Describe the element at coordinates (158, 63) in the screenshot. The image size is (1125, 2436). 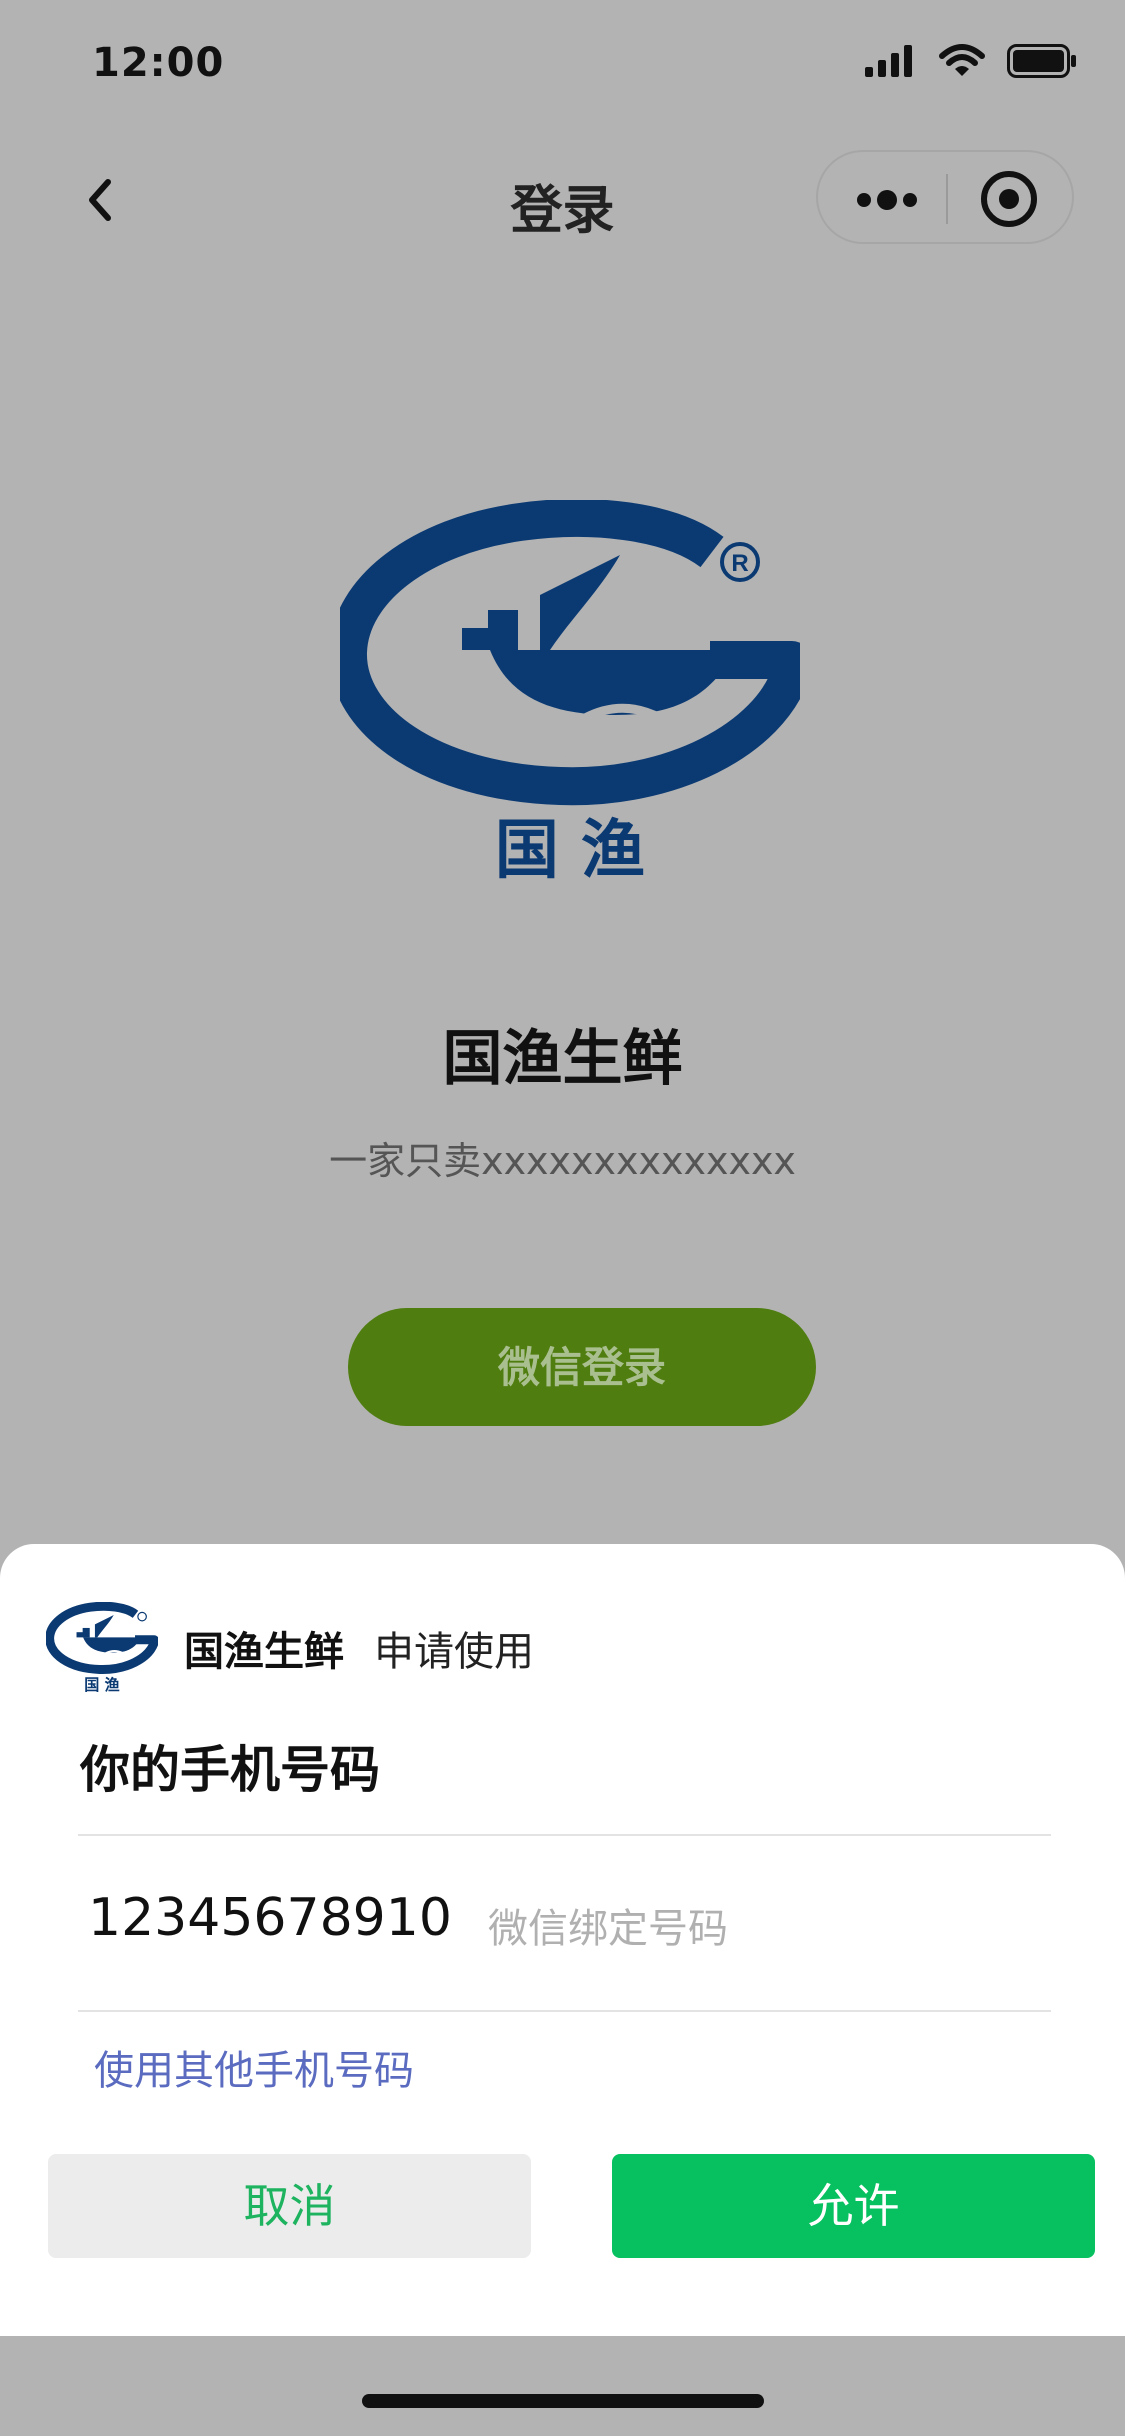
I see `status-time: 12:00` at that location.